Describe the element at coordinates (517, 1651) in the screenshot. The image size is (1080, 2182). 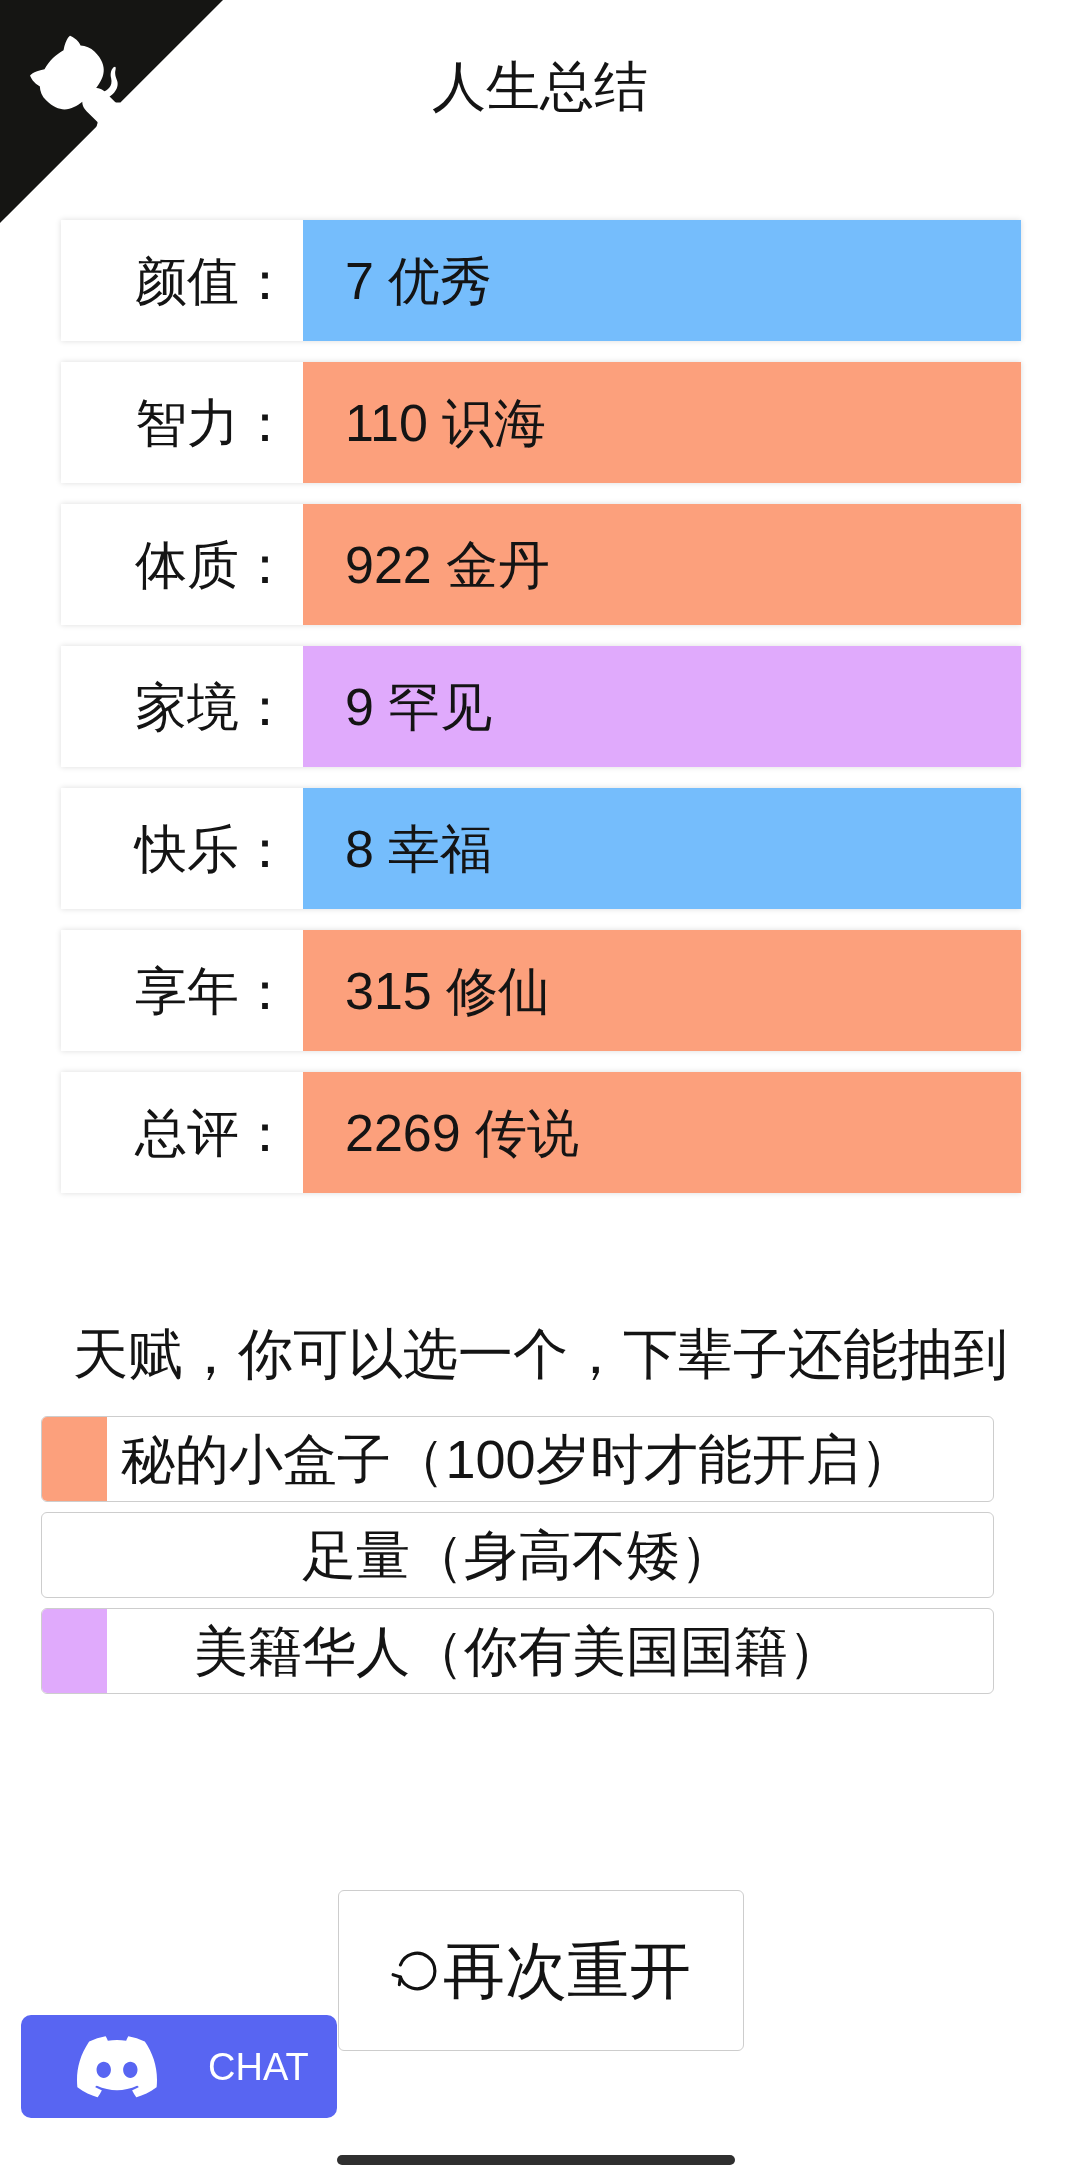
I see `talent-option: 美籍华人（你有美国国籍）` at that location.